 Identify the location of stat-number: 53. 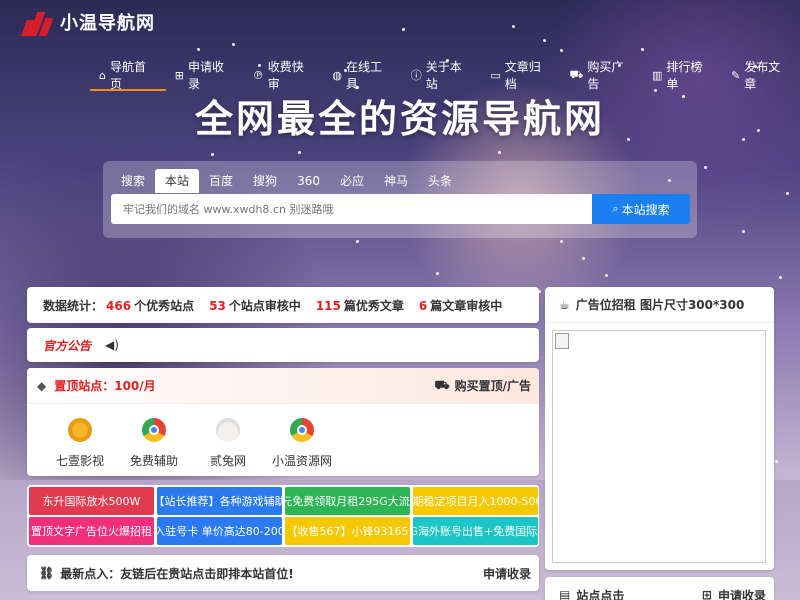
(217, 305).